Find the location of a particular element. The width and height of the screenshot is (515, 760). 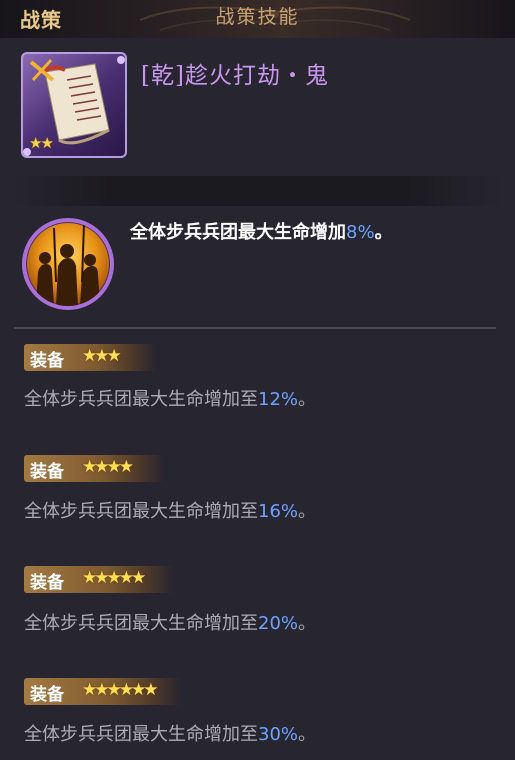

equip-description: 全体步兵兵团最大生命增加至30%。 is located at coordinates (170, 734).